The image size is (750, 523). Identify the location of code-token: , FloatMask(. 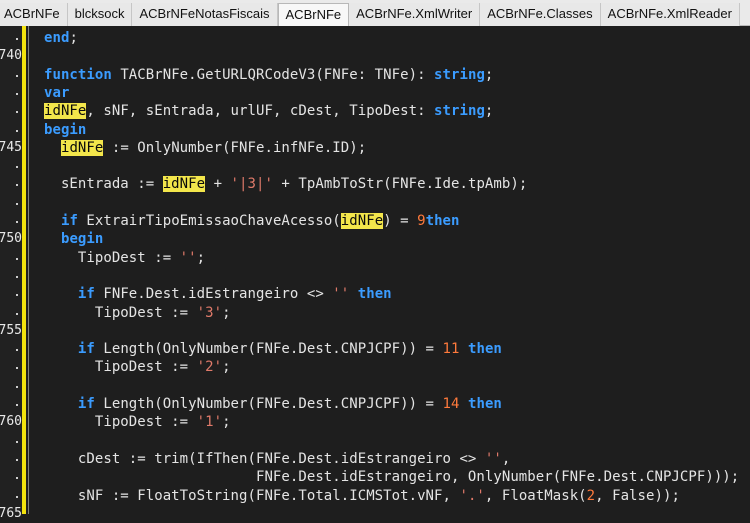
(535, 495).